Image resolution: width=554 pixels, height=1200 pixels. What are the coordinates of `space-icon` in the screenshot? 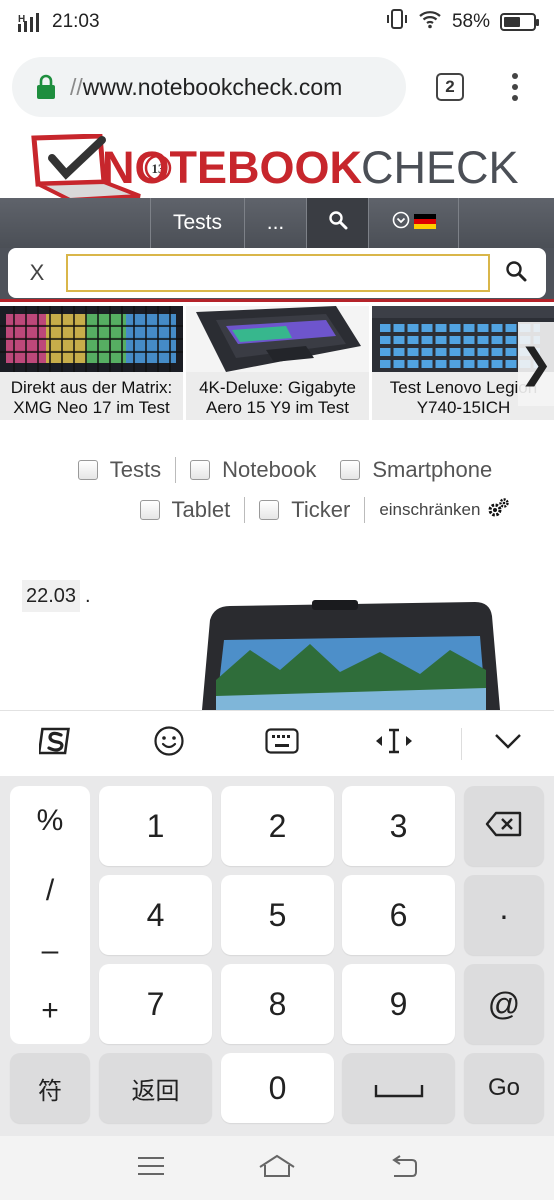 It's located at (399, 1088).